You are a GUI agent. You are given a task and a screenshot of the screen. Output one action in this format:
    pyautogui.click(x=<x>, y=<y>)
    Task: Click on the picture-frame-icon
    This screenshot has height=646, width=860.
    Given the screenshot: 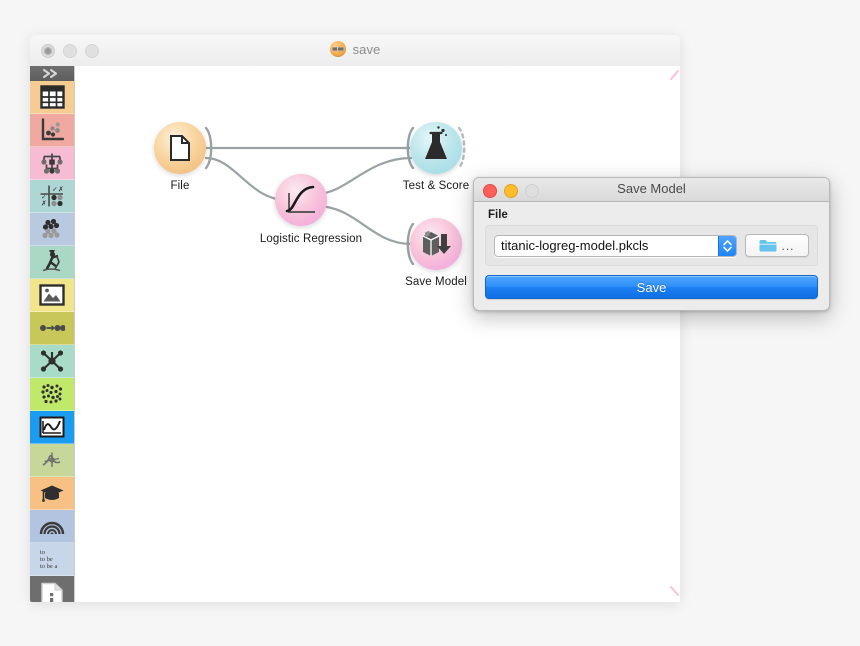 What is the action you would take?
    pyautogui.click(x=52, y=295)
    